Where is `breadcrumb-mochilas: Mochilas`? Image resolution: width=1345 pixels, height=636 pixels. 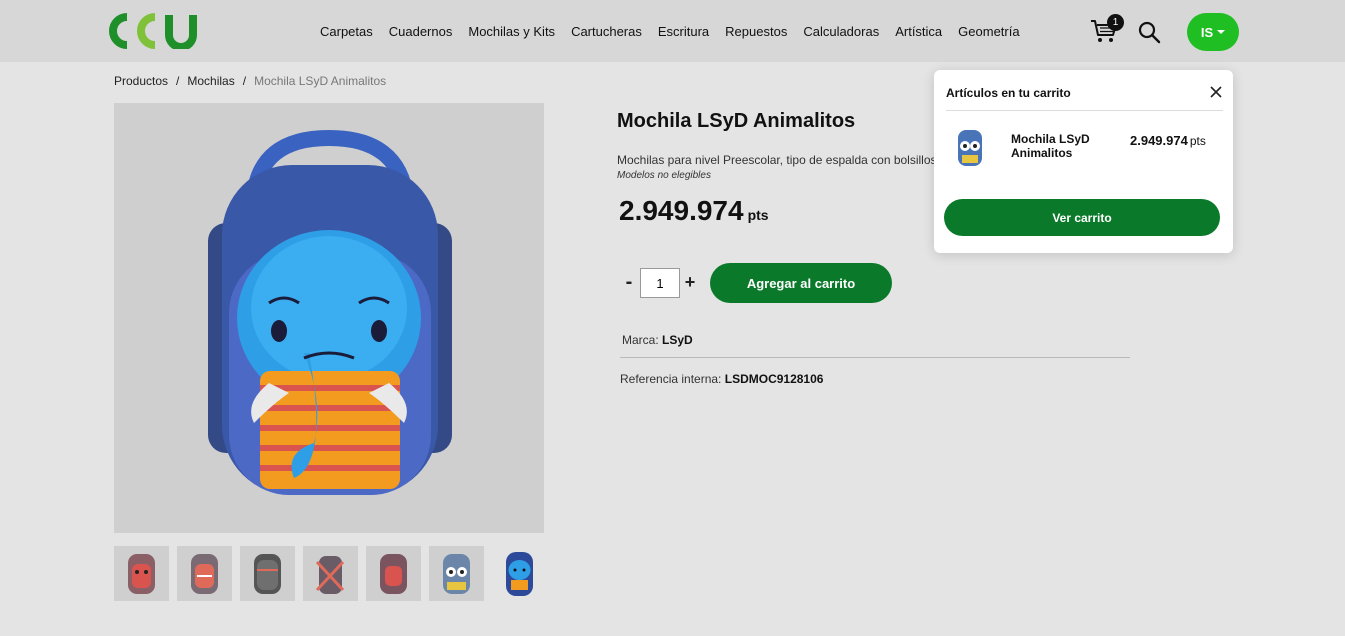
breadcrumb-mochilas: Mochilas is located at coordinates (210, 81).